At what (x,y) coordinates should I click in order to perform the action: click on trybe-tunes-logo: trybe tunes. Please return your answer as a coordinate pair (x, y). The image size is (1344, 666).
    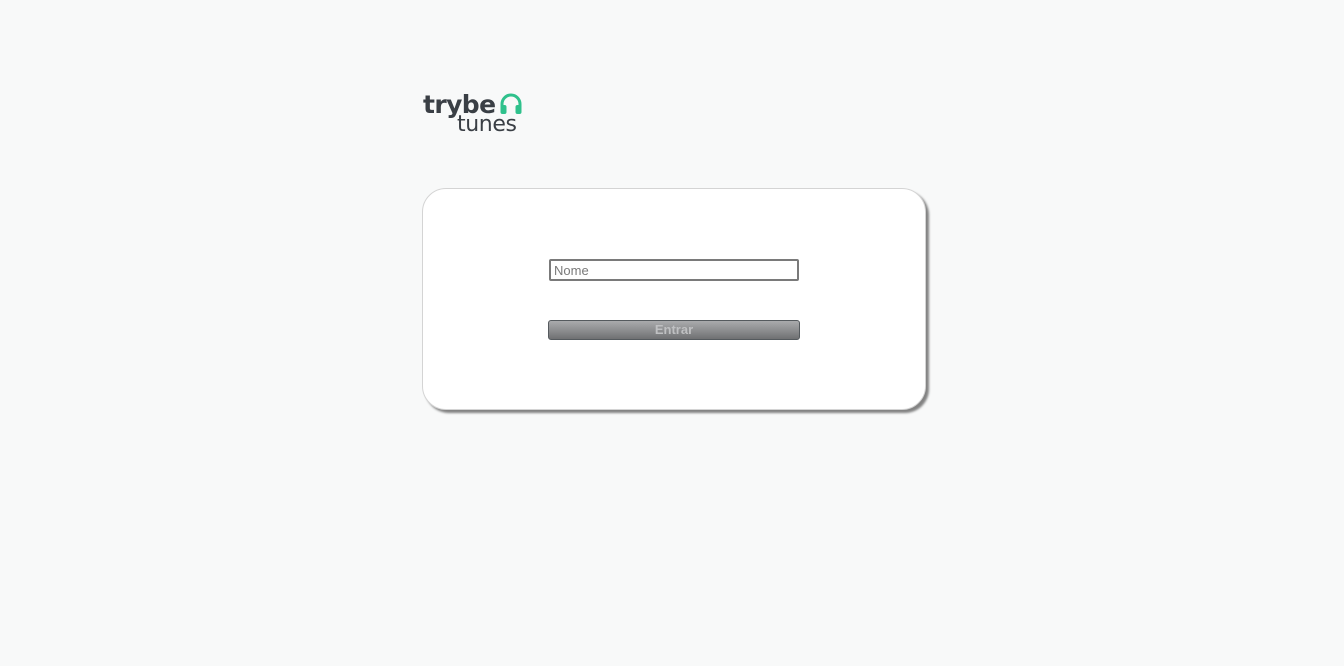
    Looking at the image, I should click on (475, 115).